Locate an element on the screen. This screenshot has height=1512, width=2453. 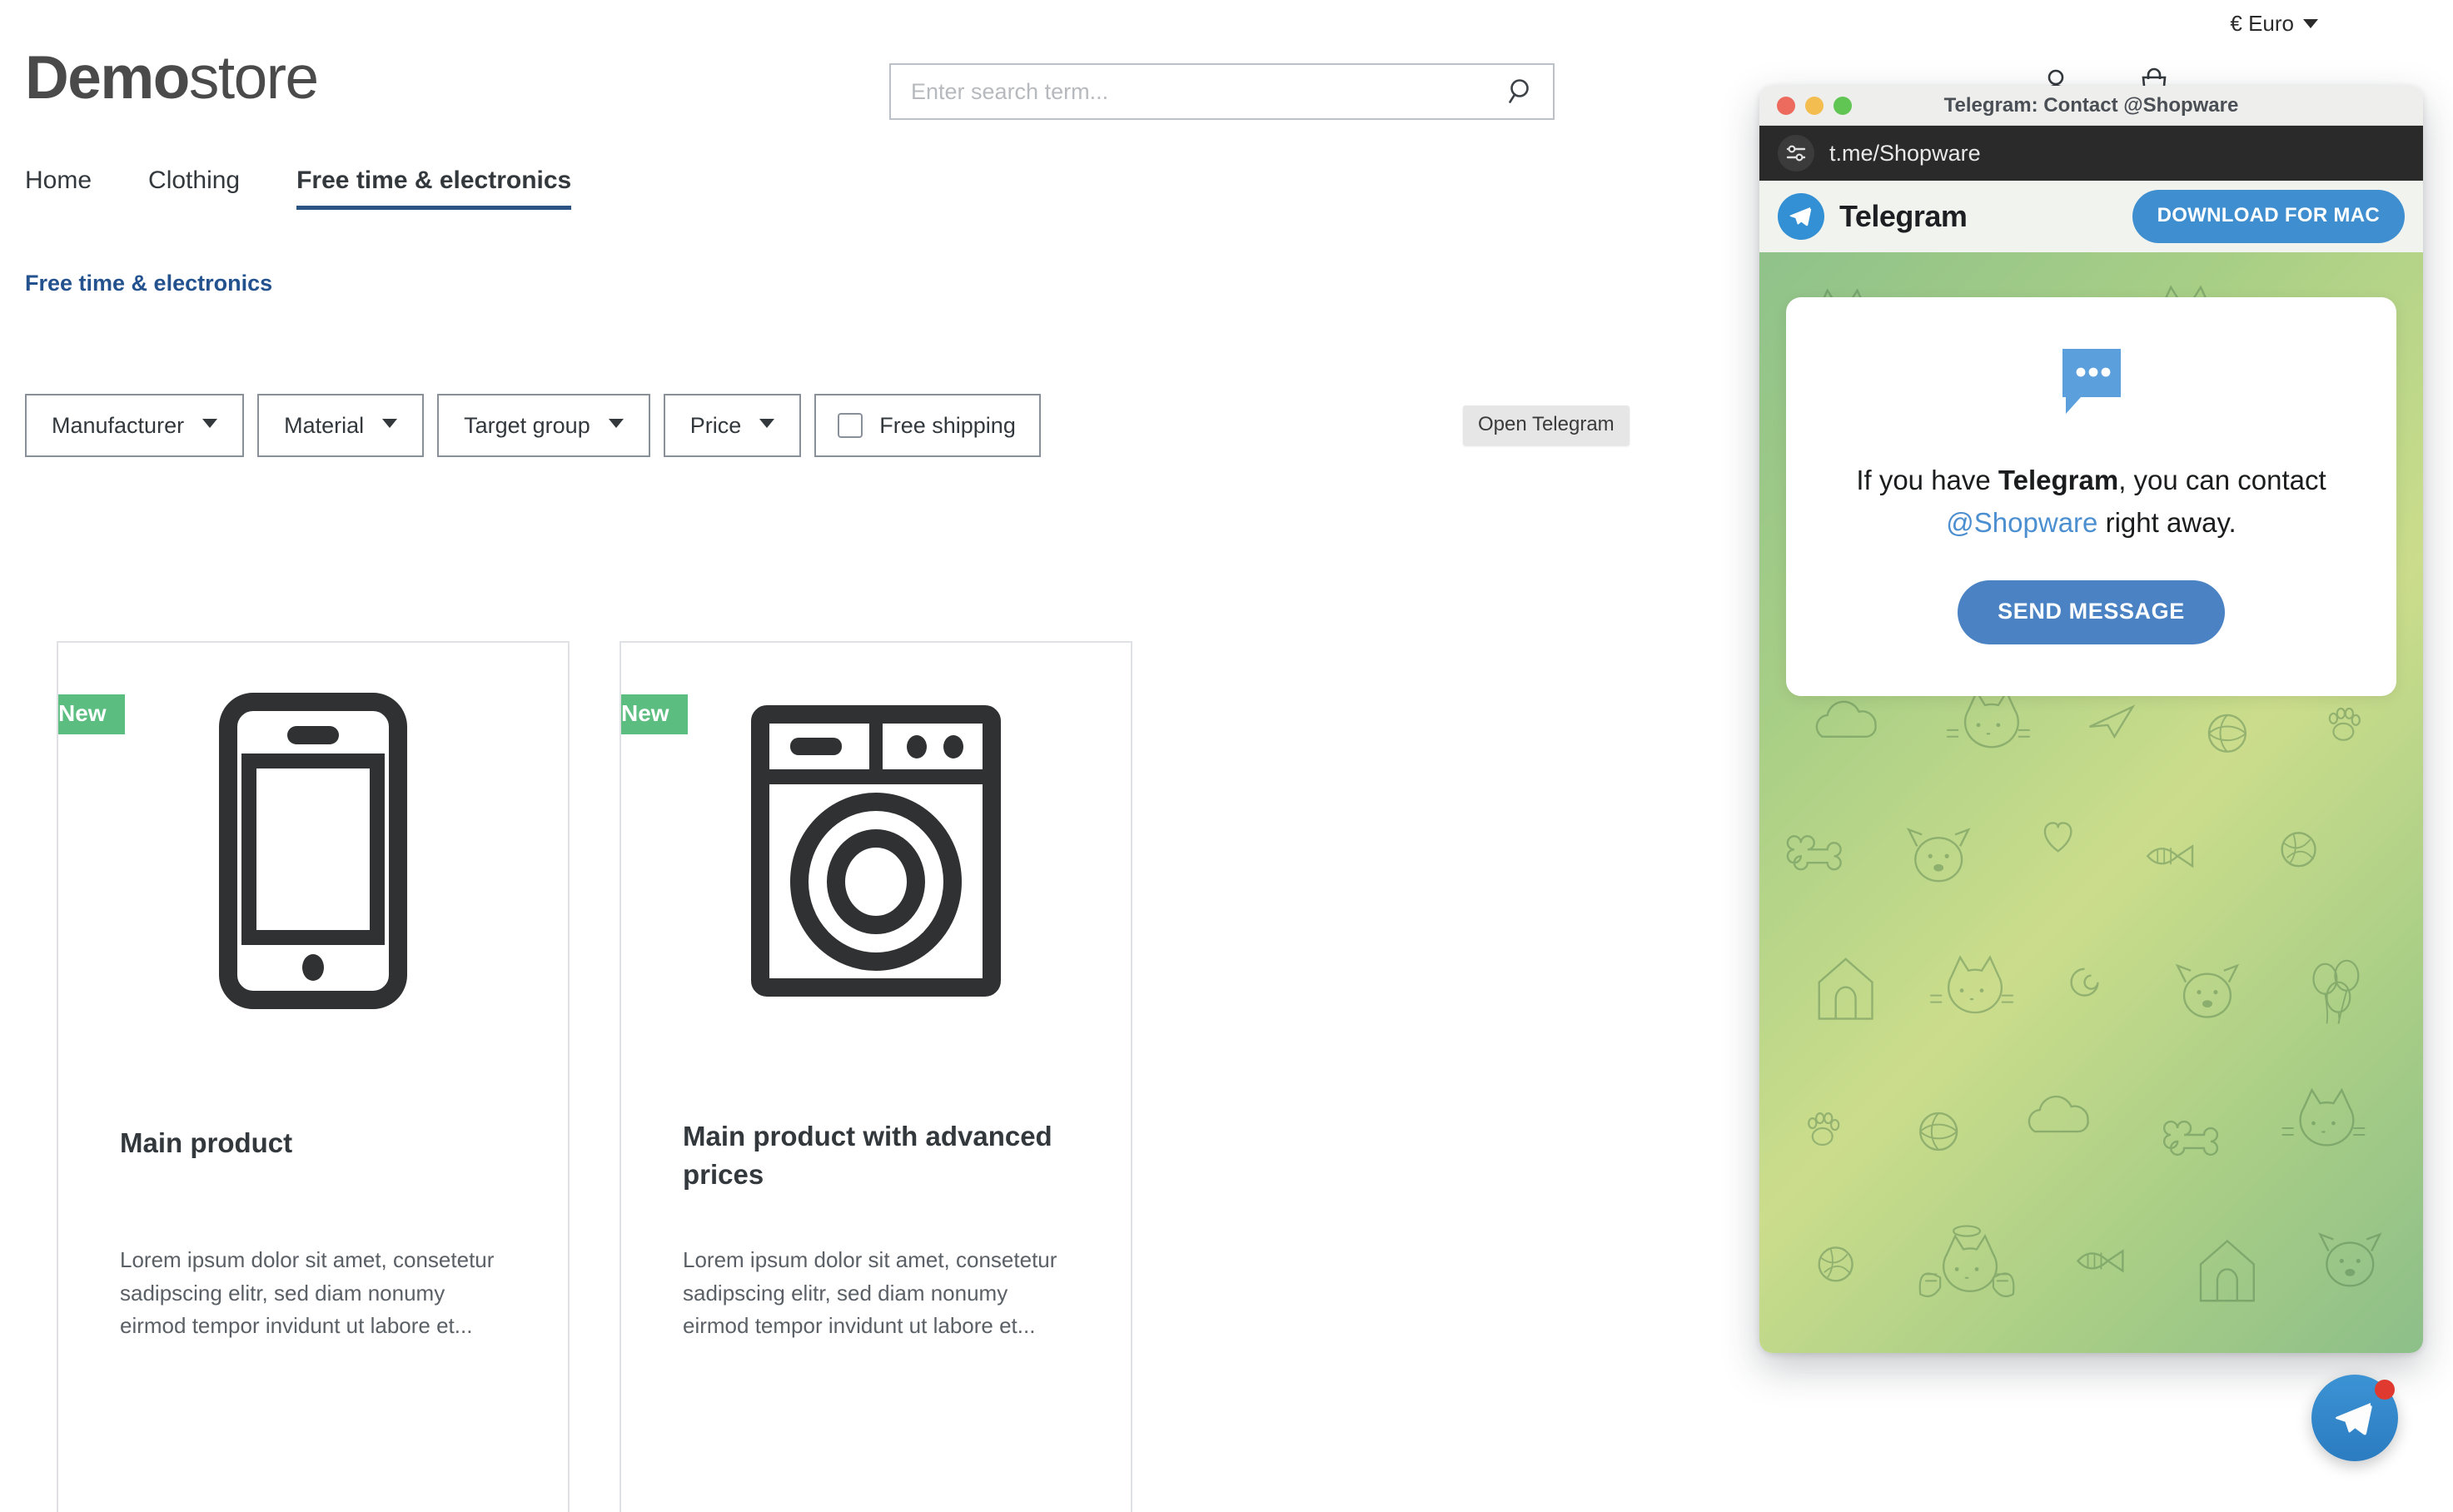
window-title: Telegram: Contact @Shopware is located at coordinates (2091, 105).